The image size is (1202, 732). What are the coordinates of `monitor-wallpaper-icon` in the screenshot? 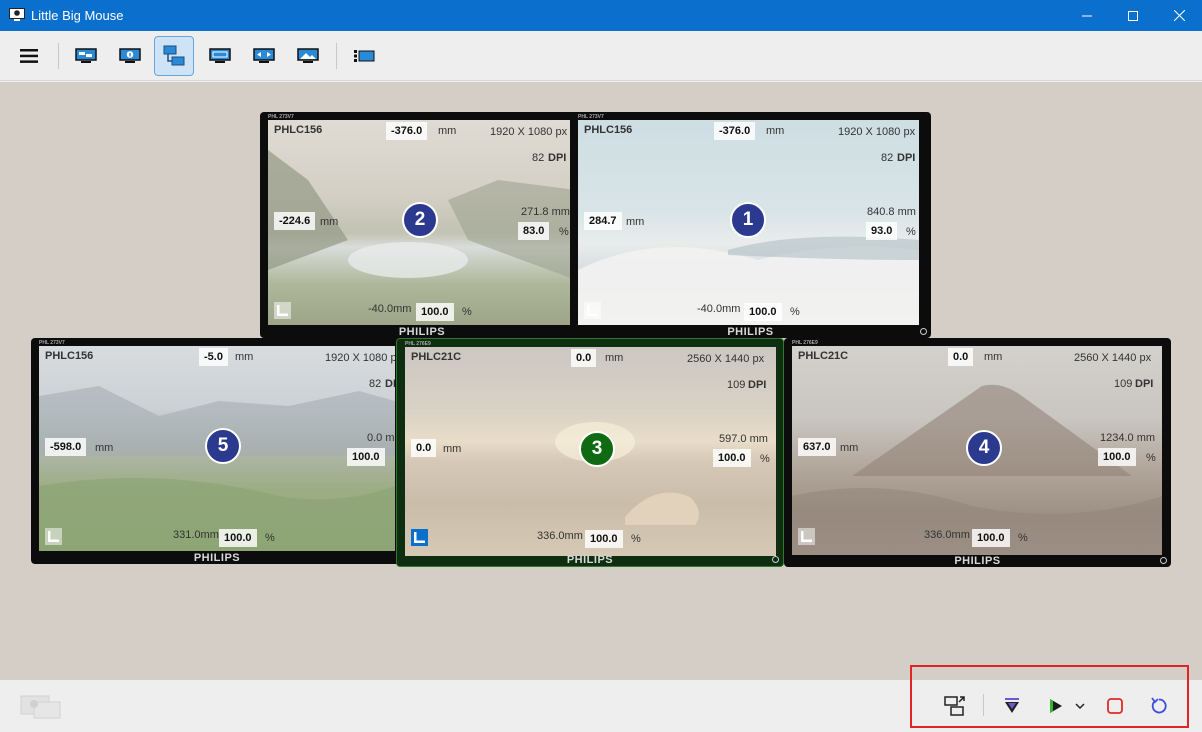 It's located at (308, 55).